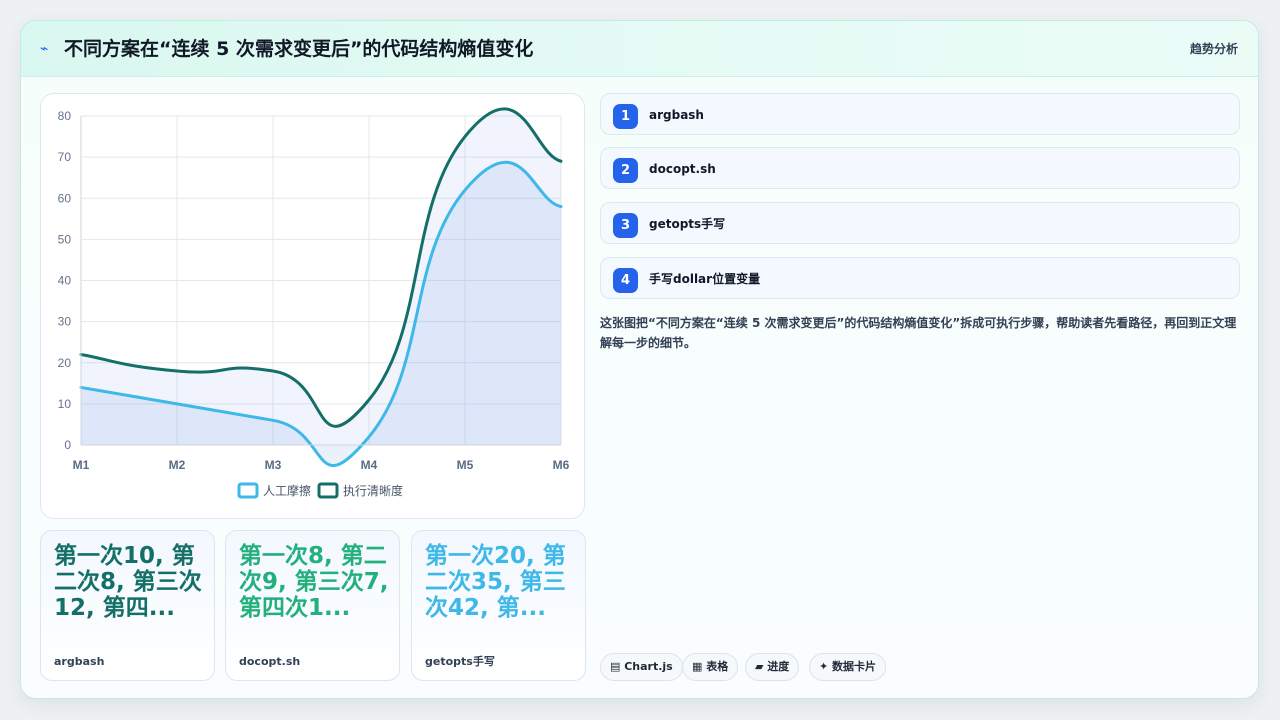 This screenshot has width=1280, height=720. I want to click on x-tick-label: M2, so click(177, 465).